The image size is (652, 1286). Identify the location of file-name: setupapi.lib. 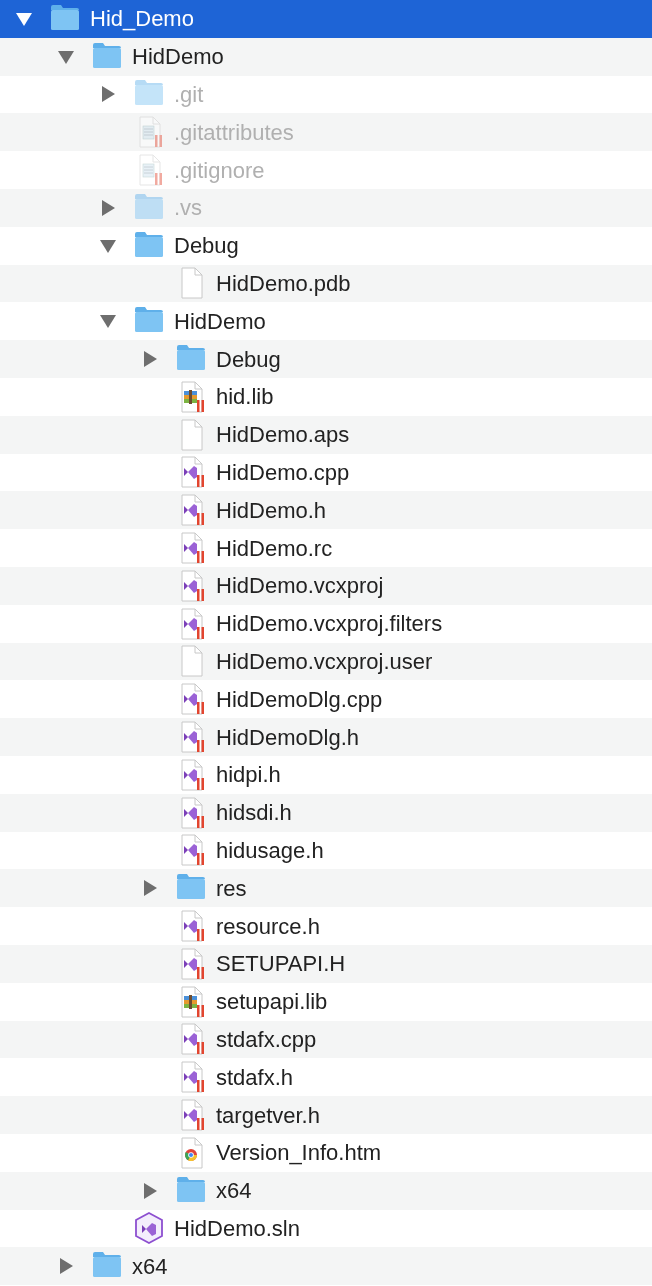
(272, 1002).